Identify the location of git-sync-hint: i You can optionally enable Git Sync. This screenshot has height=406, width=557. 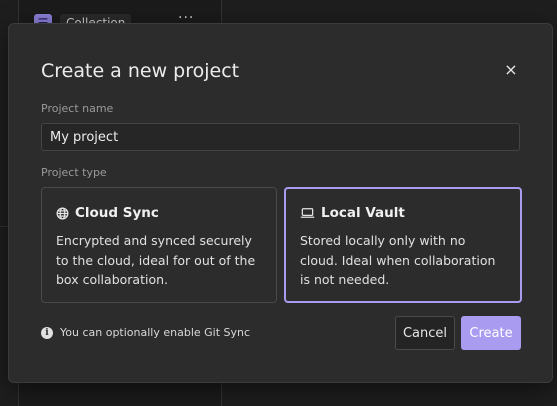
(145, 332).